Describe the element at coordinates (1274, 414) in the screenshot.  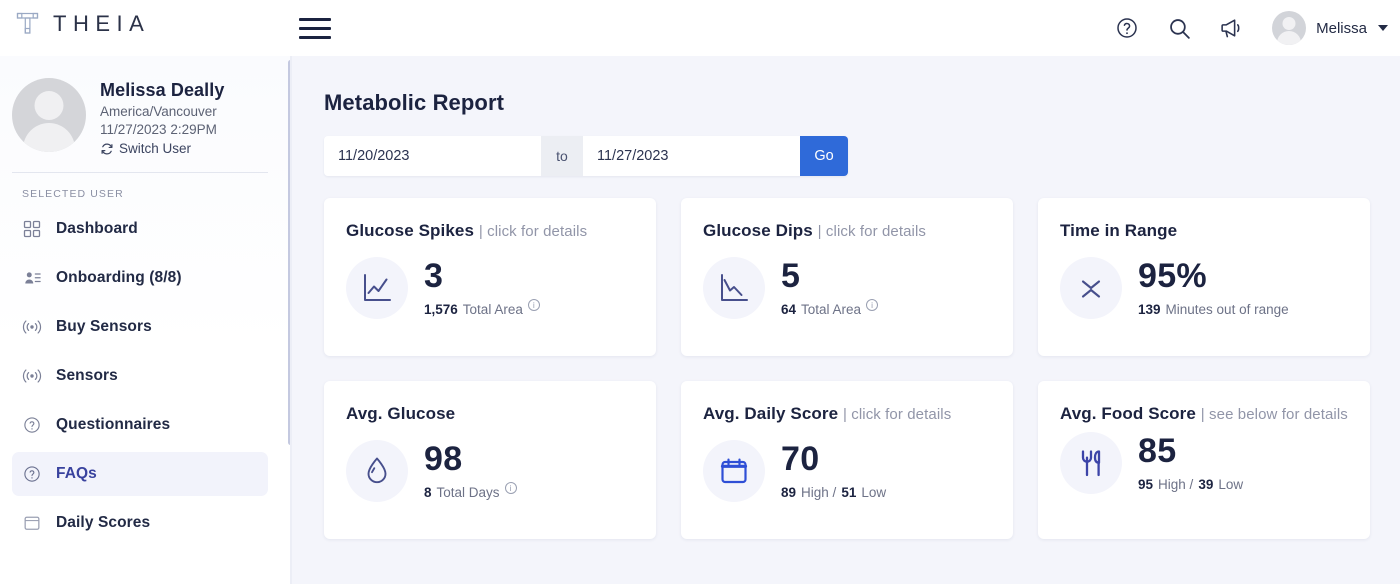
I see `card-subtitle: | see below for details` at that location.